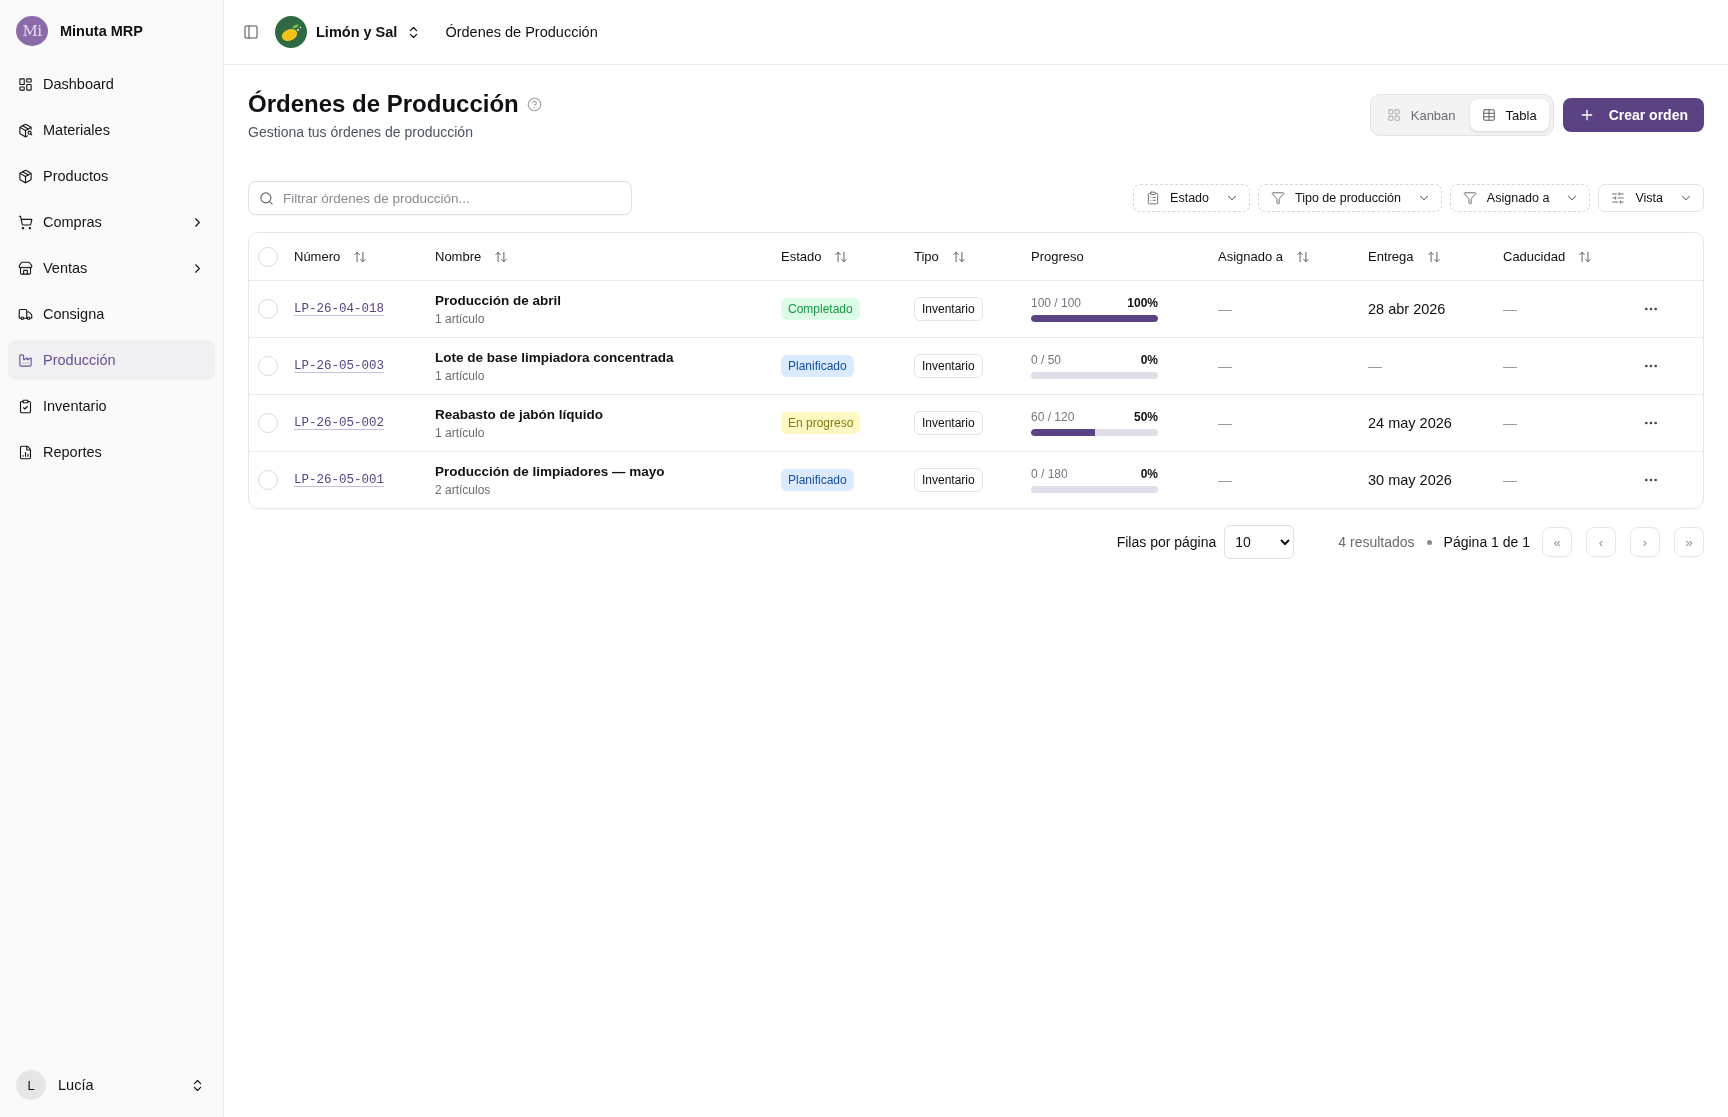  What do you see at coordinates (1393, 115) in the screenshot?
I see `grid-icon` at bounding box center [1393, 115].